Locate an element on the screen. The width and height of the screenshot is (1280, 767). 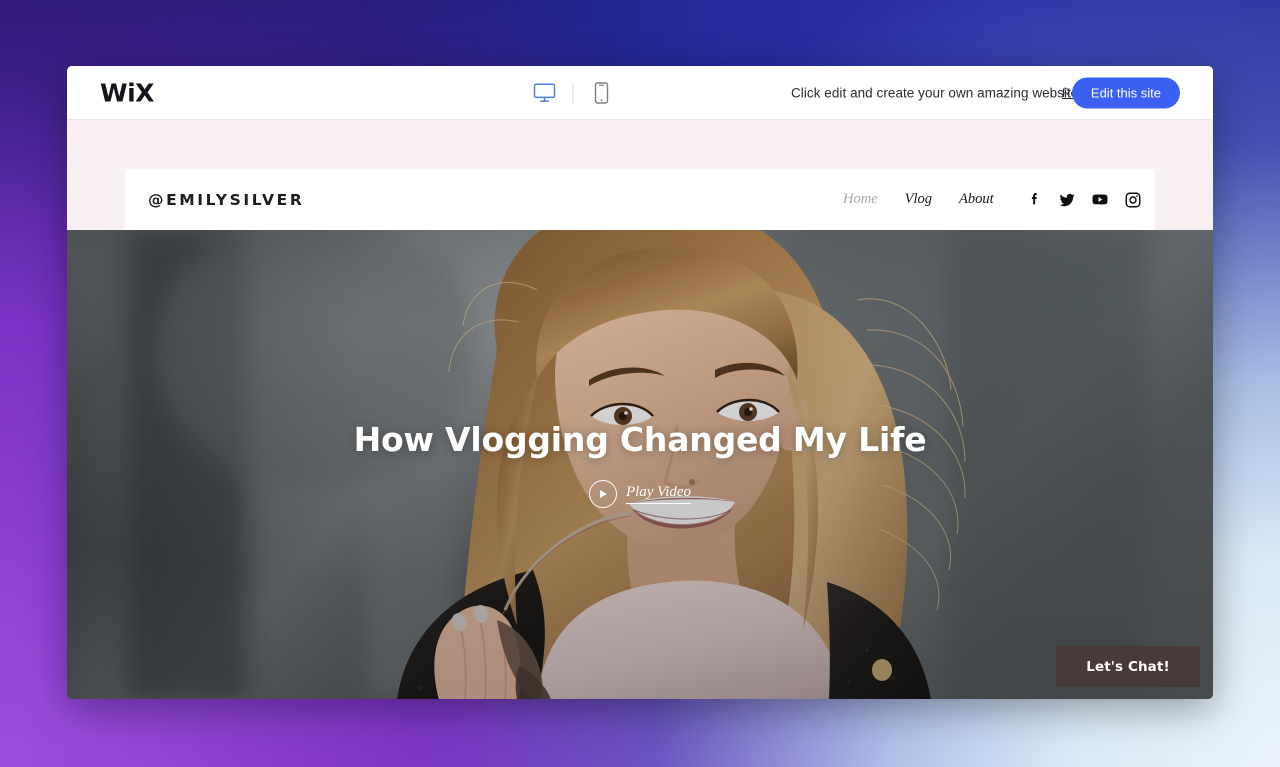
site-top-band: @EMILYSILVER Home Vlog About is located at coordinates (640, 175).